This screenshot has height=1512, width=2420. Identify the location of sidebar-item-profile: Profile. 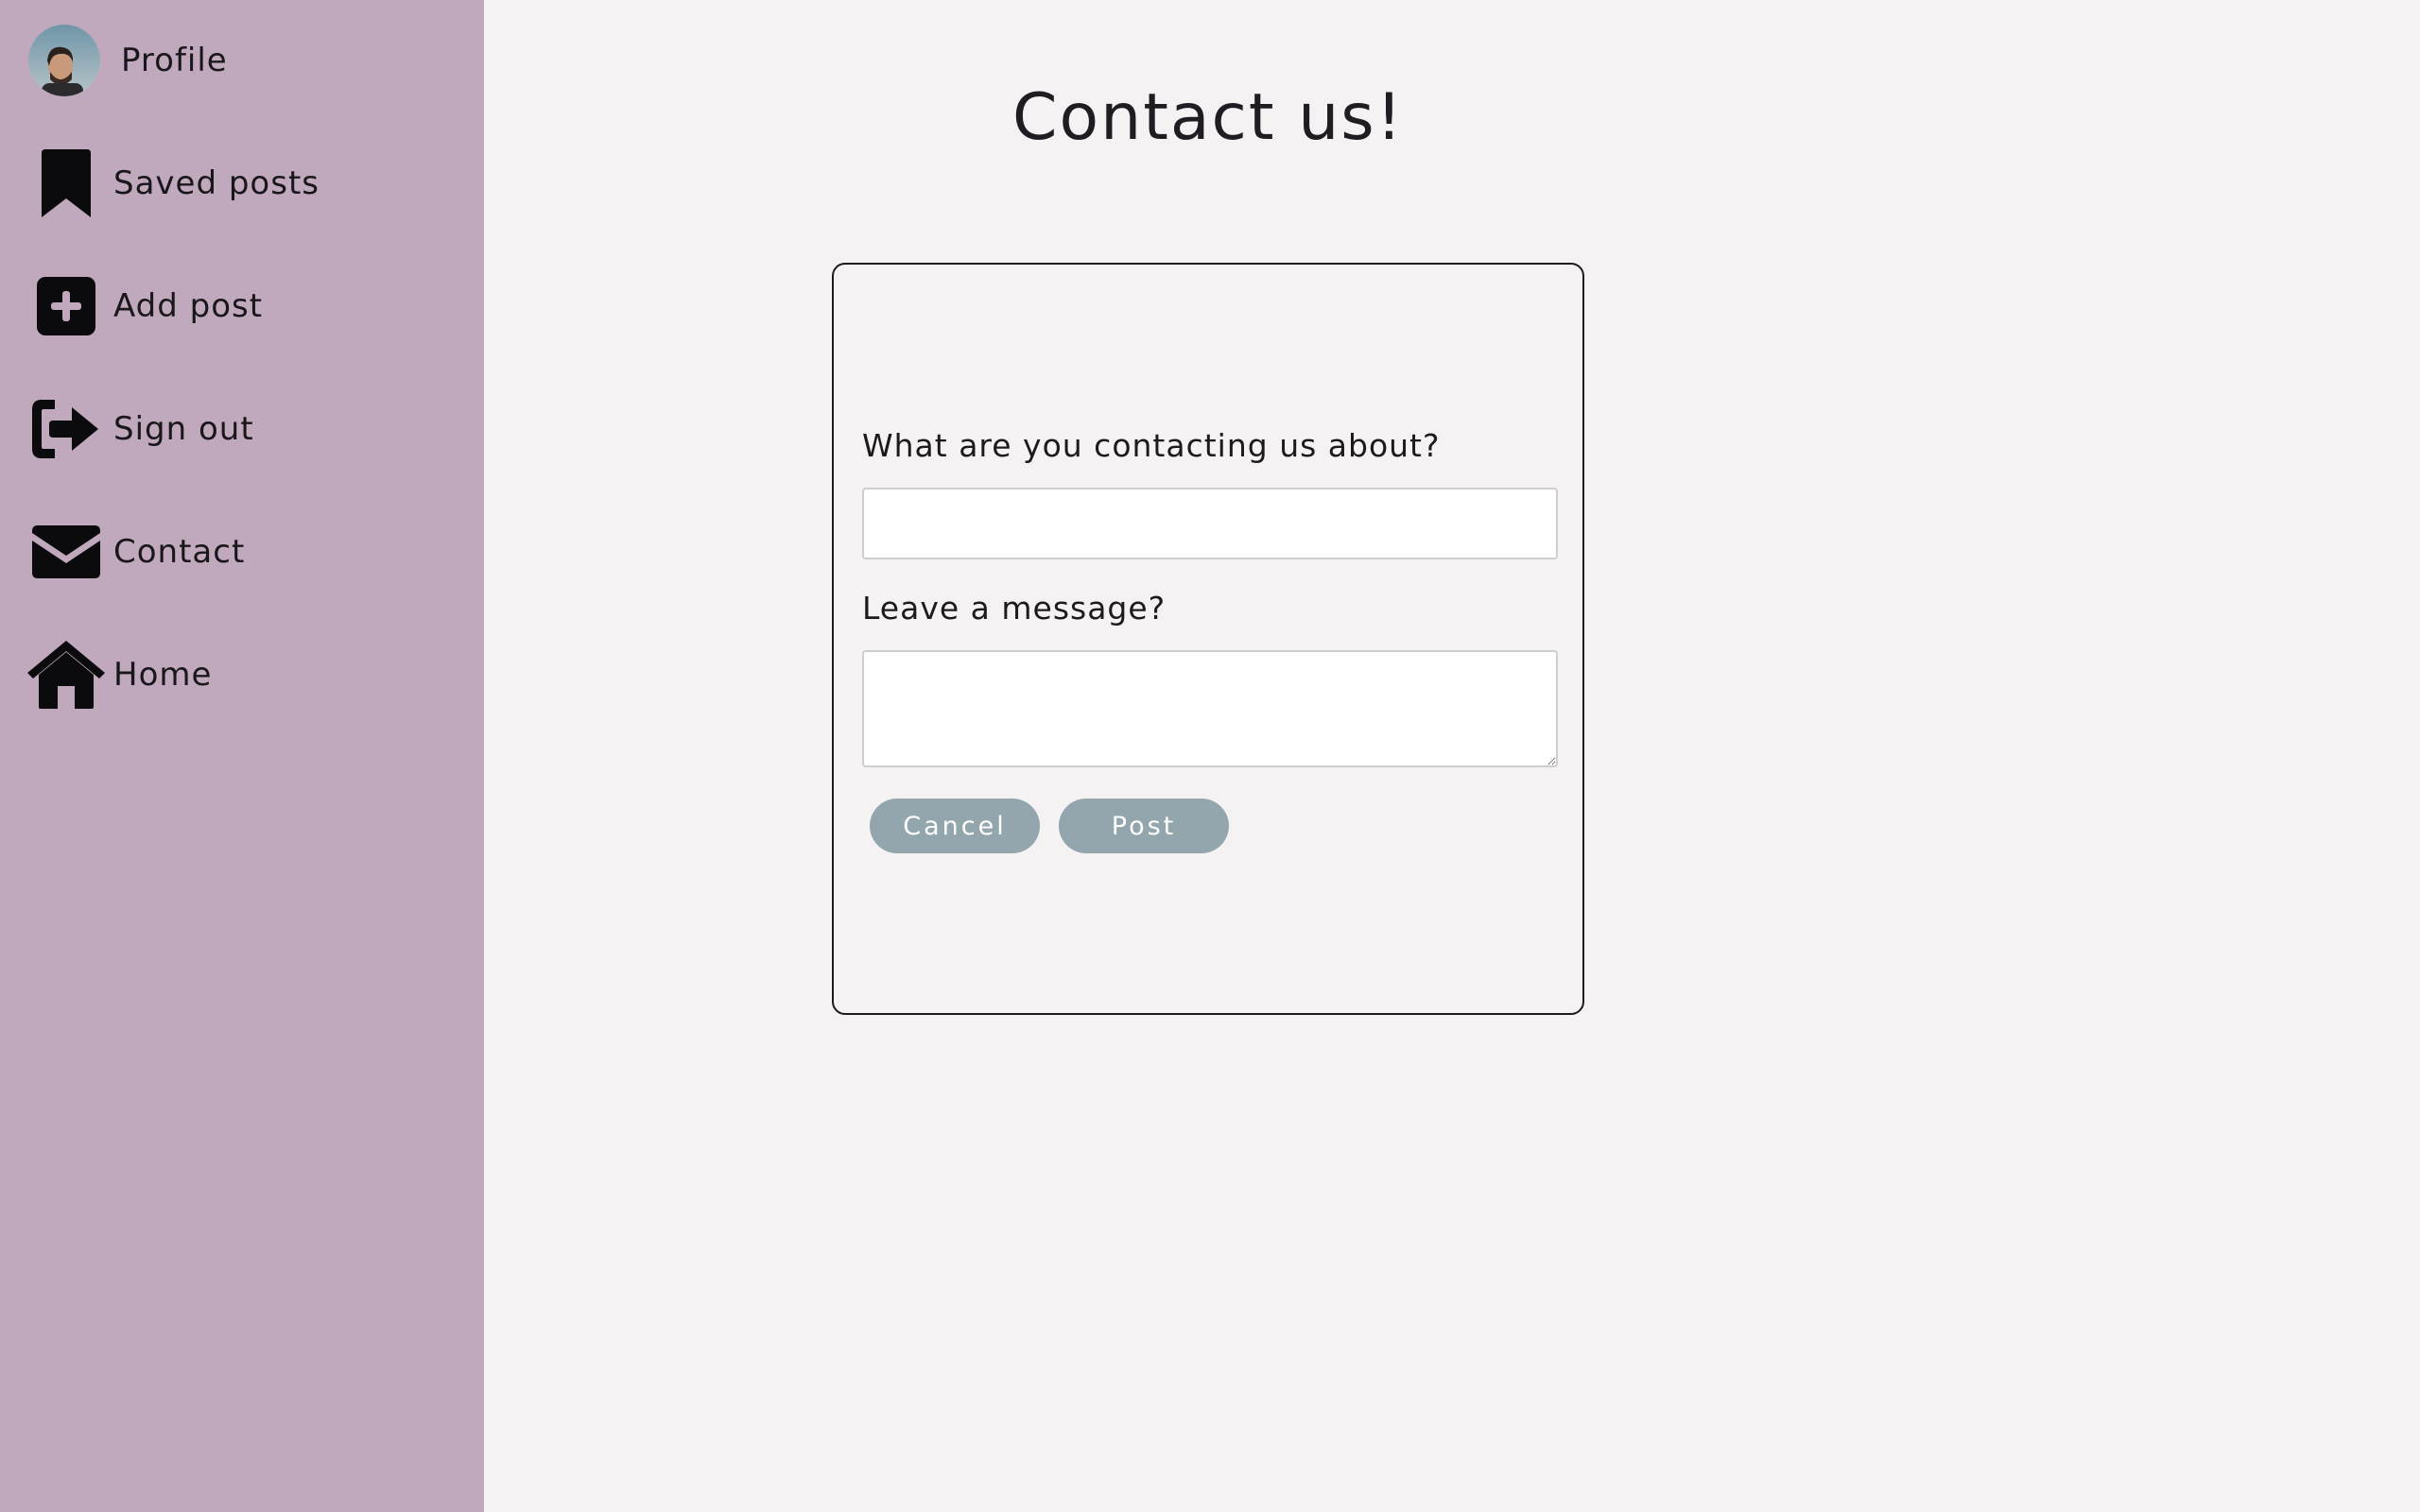
(127, 60).